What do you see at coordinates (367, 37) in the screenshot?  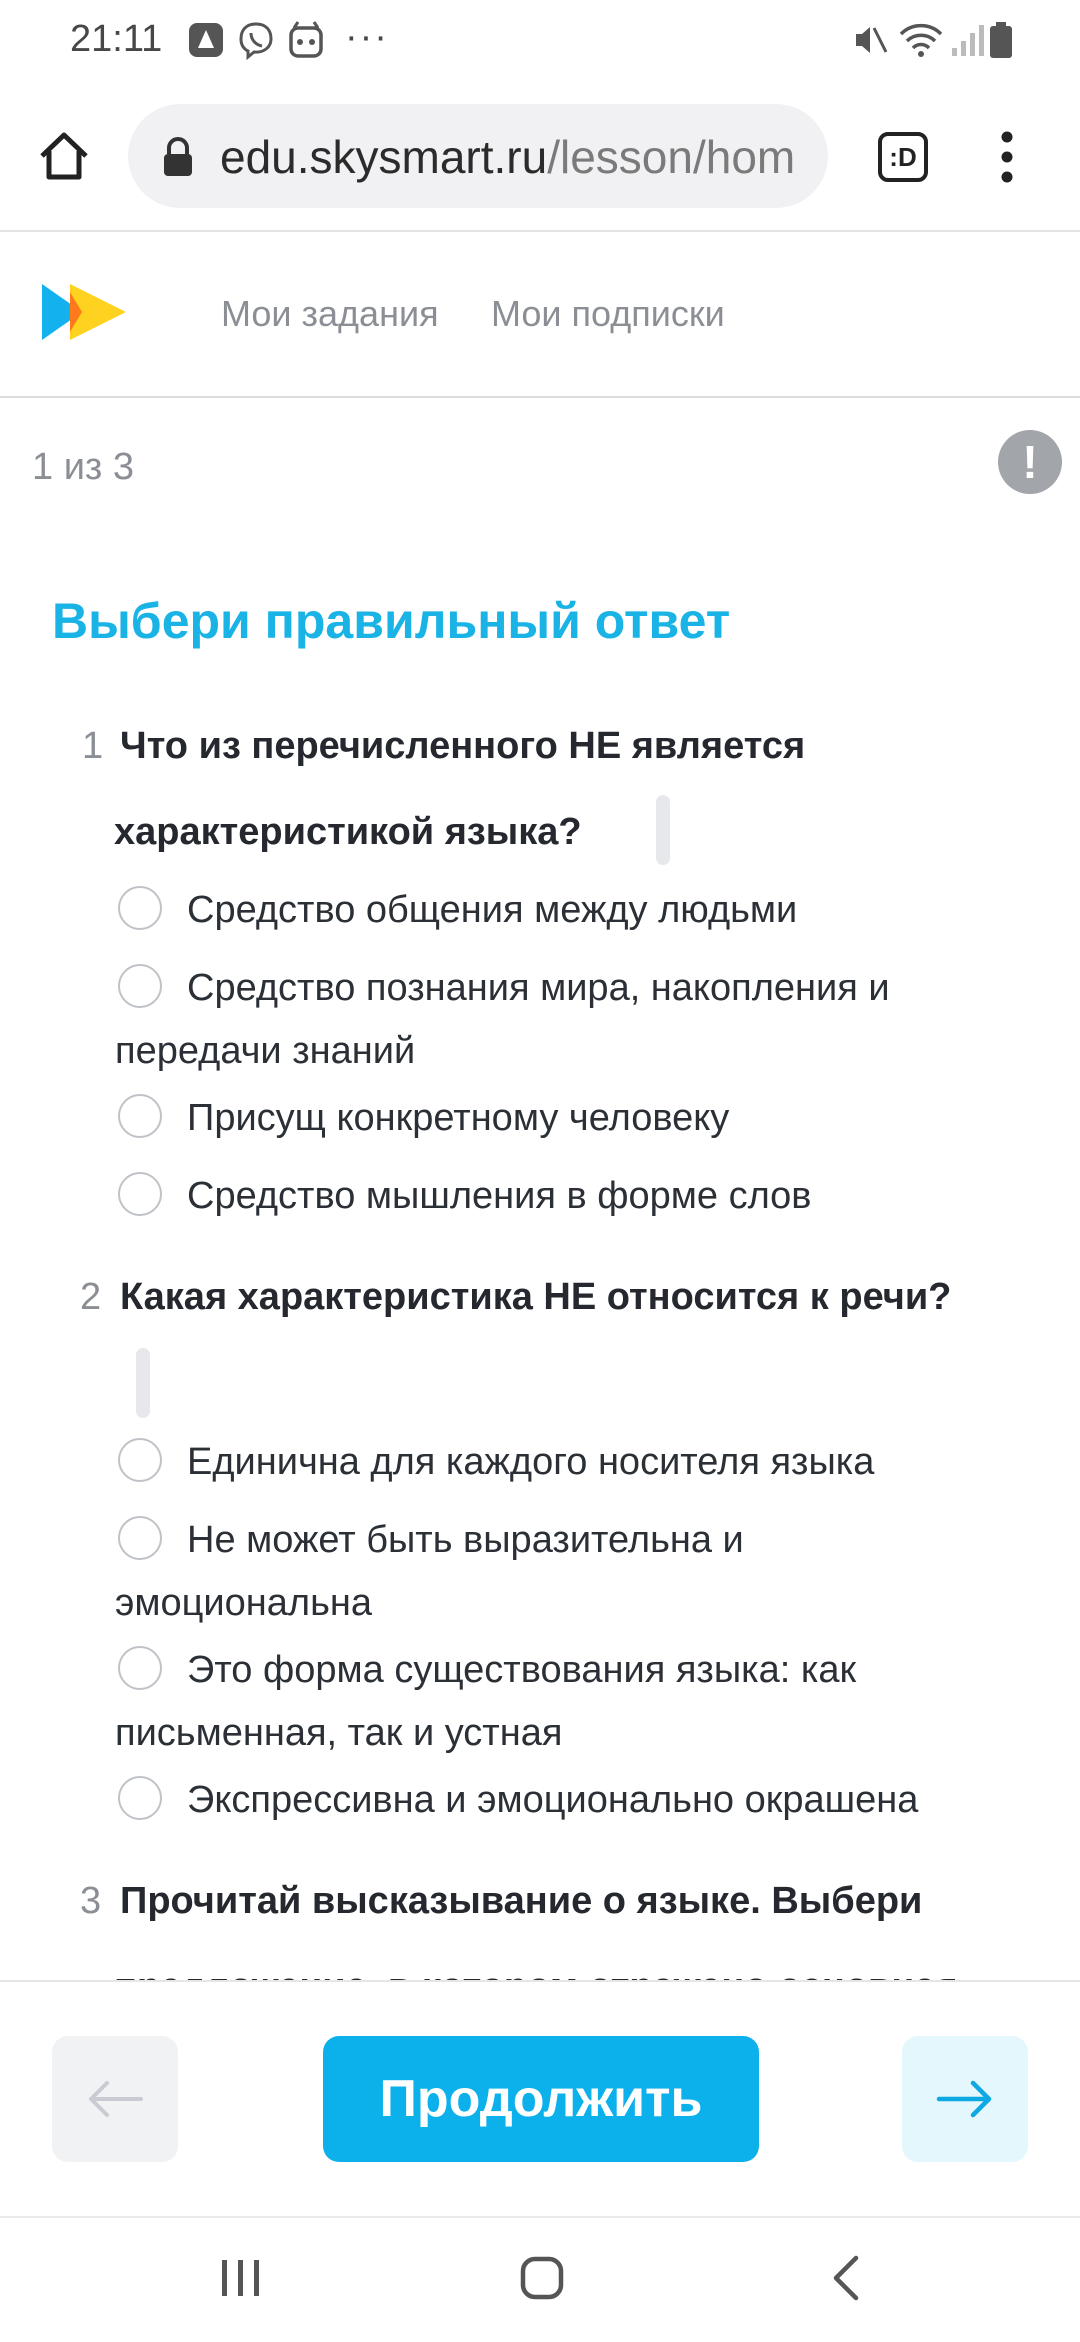 I see `more-notifications-icon: ···` at bounding box center [367, 37].